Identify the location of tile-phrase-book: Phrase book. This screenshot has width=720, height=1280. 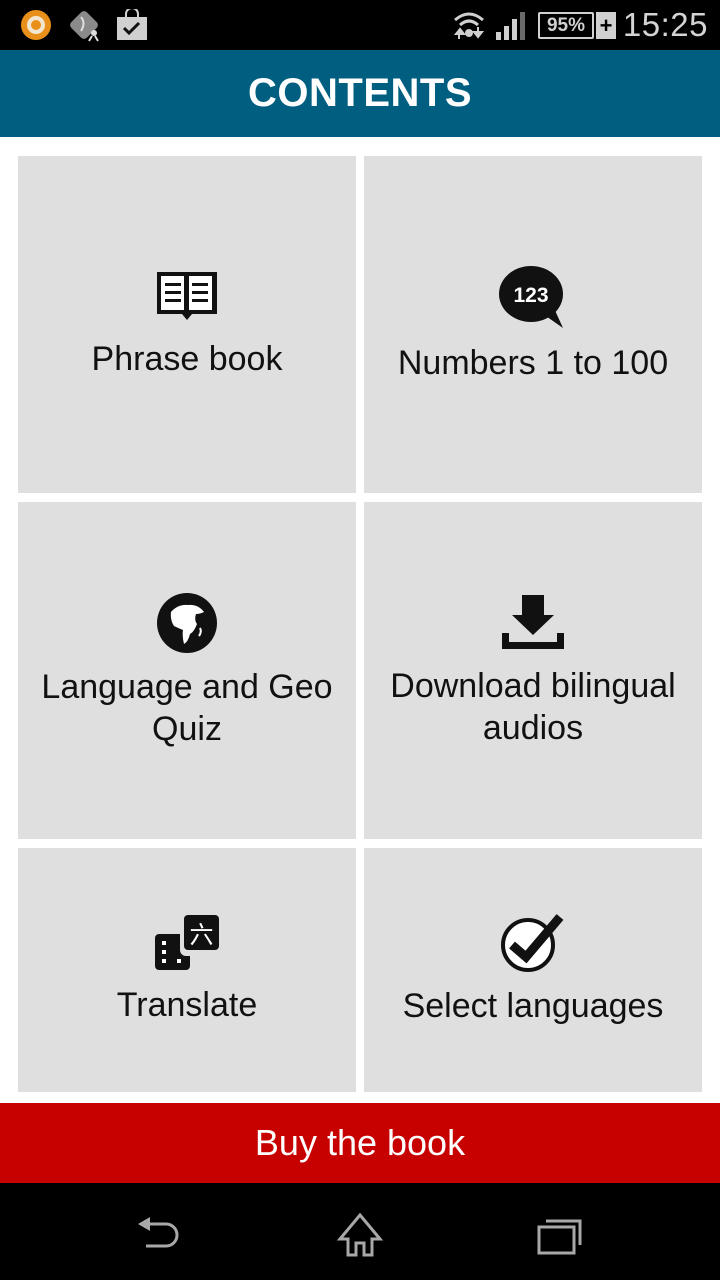
(187, 324).